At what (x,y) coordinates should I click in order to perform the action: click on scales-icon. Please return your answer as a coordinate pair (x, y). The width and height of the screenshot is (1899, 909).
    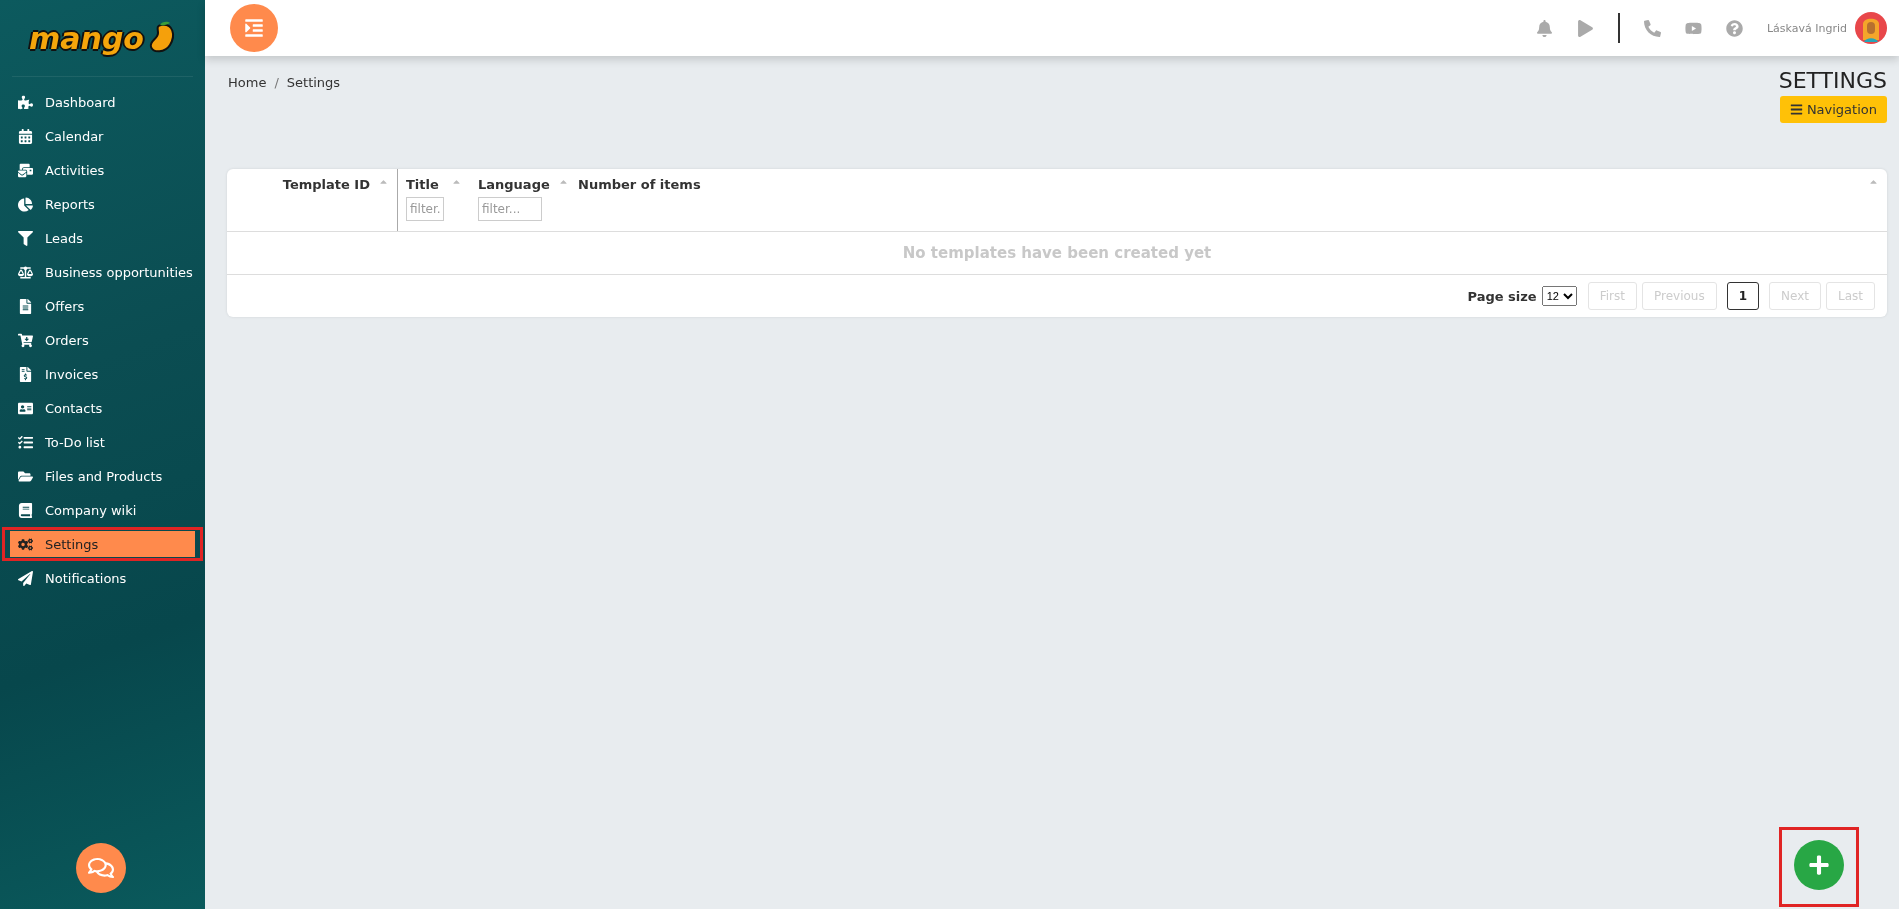
    Looking at the image, I should click on (25, 272).